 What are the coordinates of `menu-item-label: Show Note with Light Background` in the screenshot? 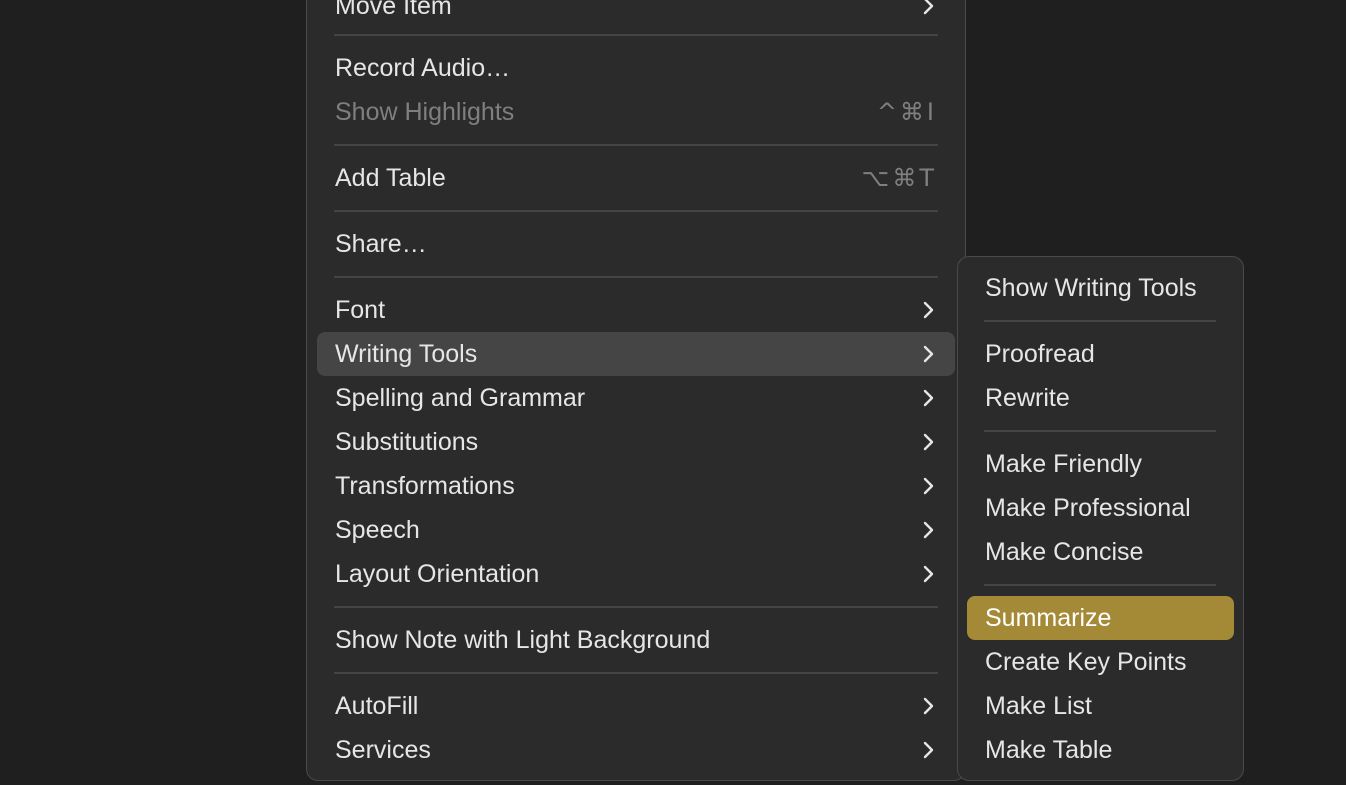 It's located at (523, 640).